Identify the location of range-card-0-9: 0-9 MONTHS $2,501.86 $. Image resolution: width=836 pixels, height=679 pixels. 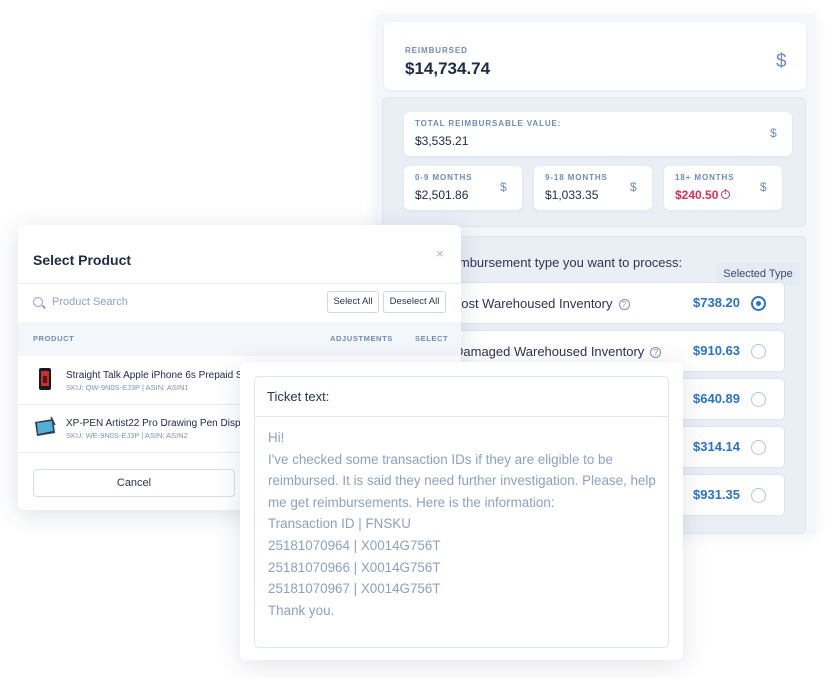
(463, 188).